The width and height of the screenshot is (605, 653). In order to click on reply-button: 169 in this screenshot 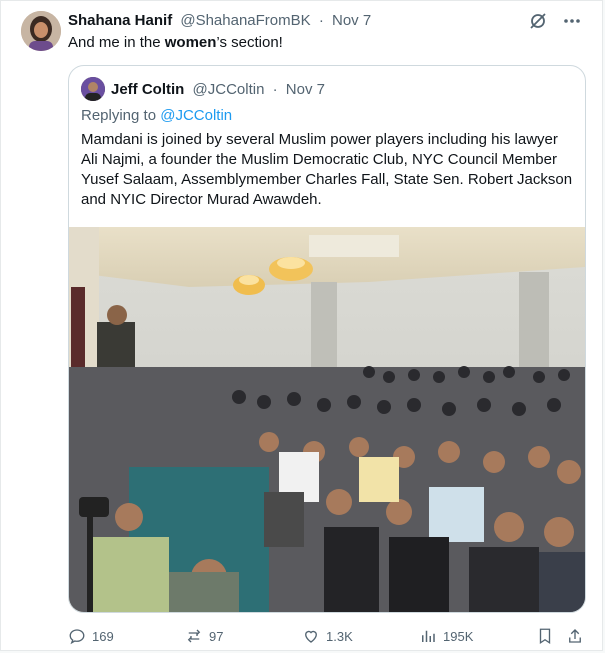, I will do `click(91, 636)`.